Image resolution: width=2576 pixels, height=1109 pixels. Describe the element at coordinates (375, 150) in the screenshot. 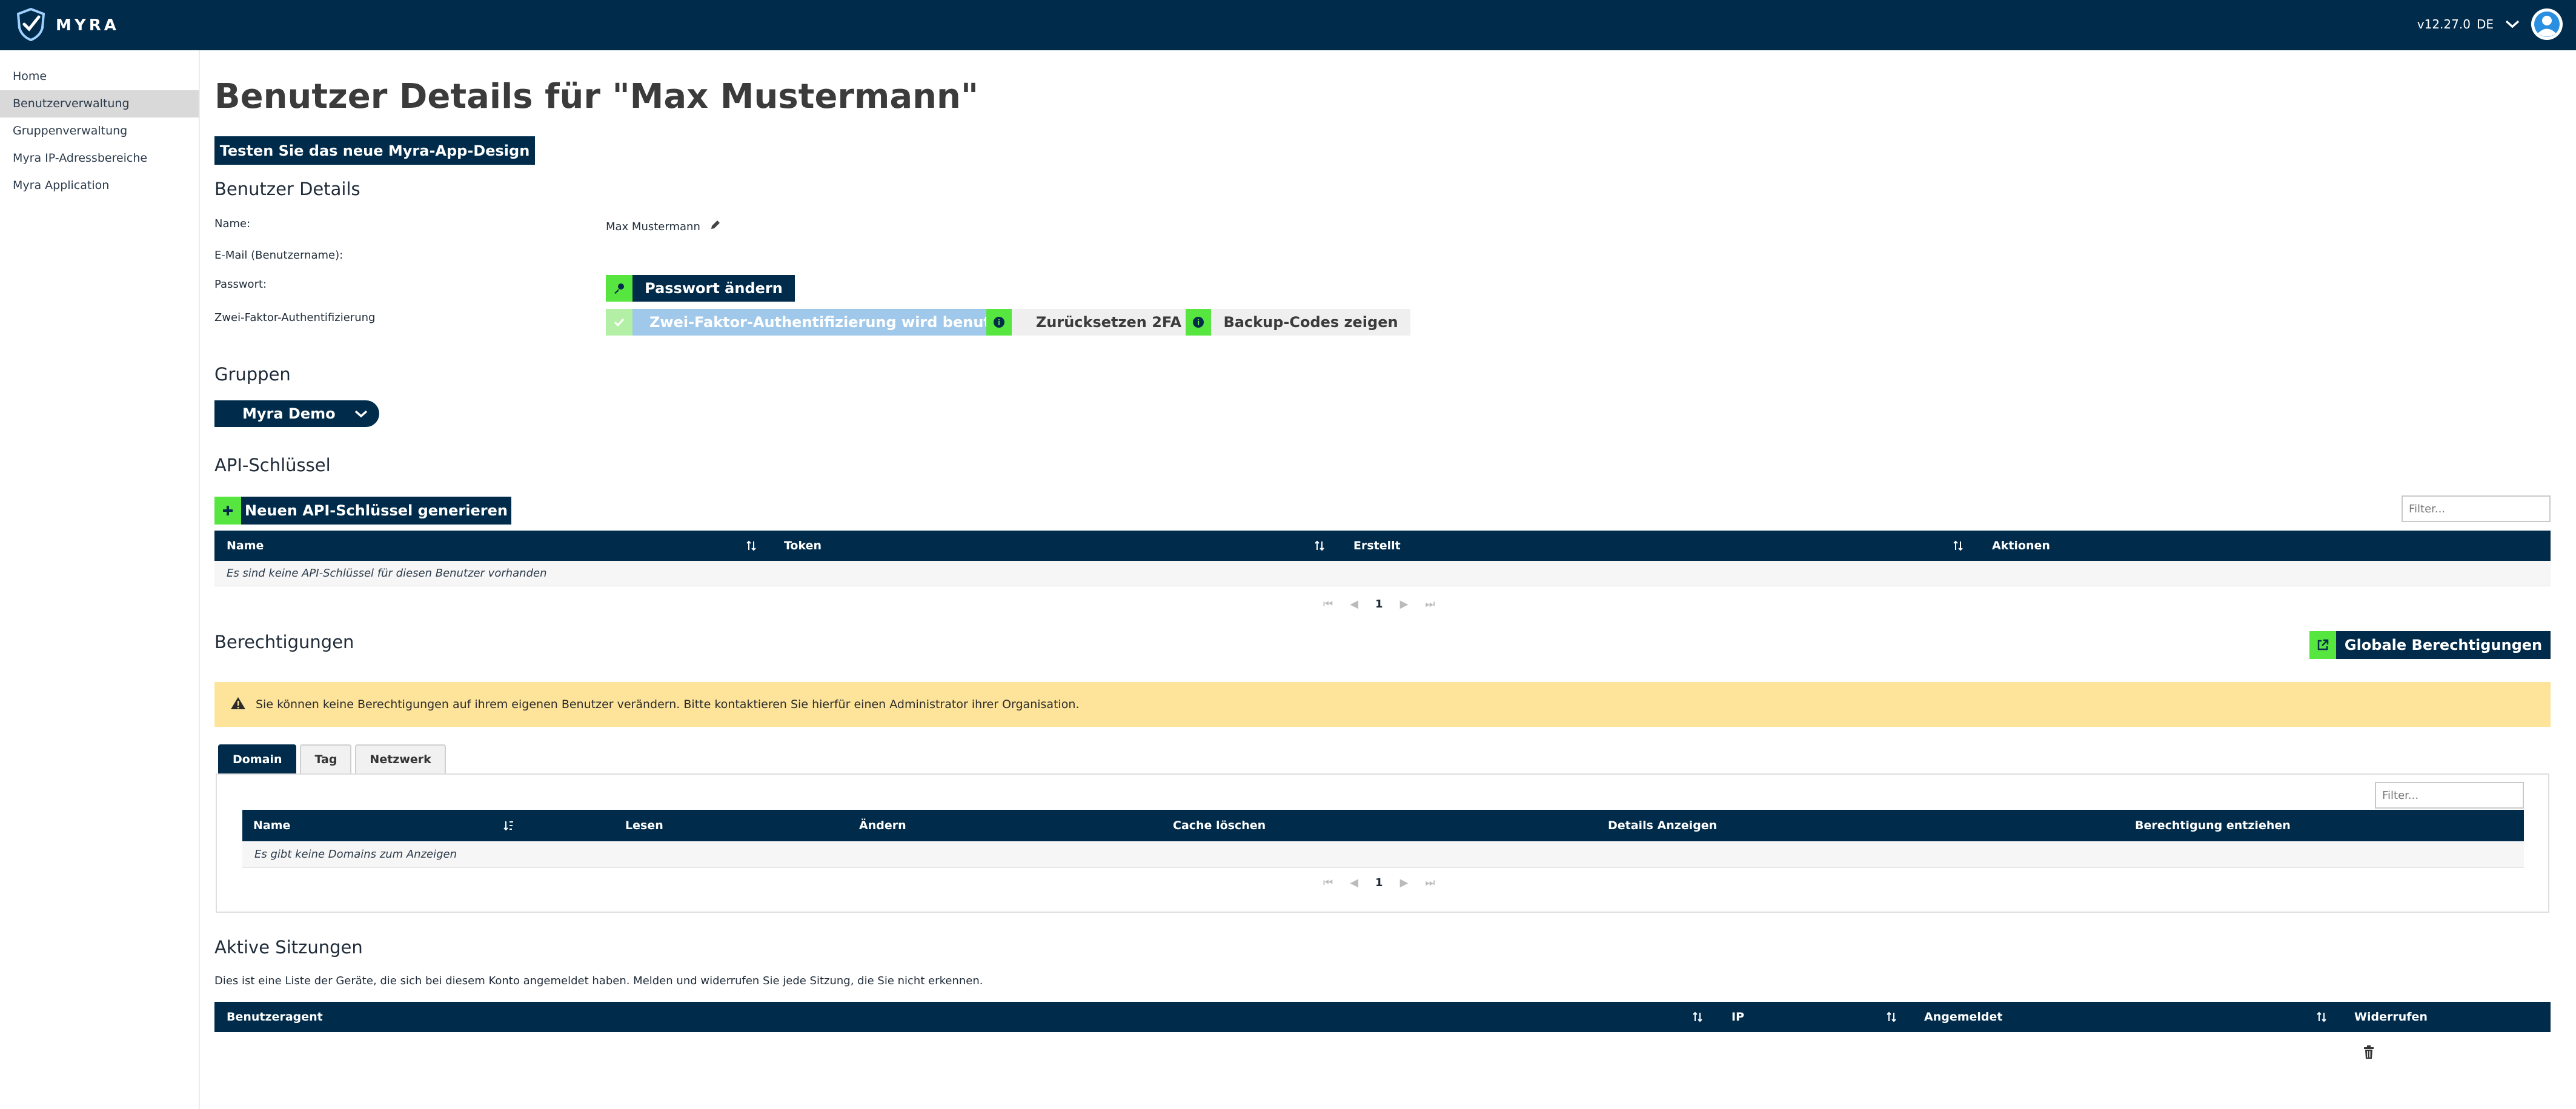

I see `new-design-button: Testen Sie das neue Myra-App-Design` at that location.